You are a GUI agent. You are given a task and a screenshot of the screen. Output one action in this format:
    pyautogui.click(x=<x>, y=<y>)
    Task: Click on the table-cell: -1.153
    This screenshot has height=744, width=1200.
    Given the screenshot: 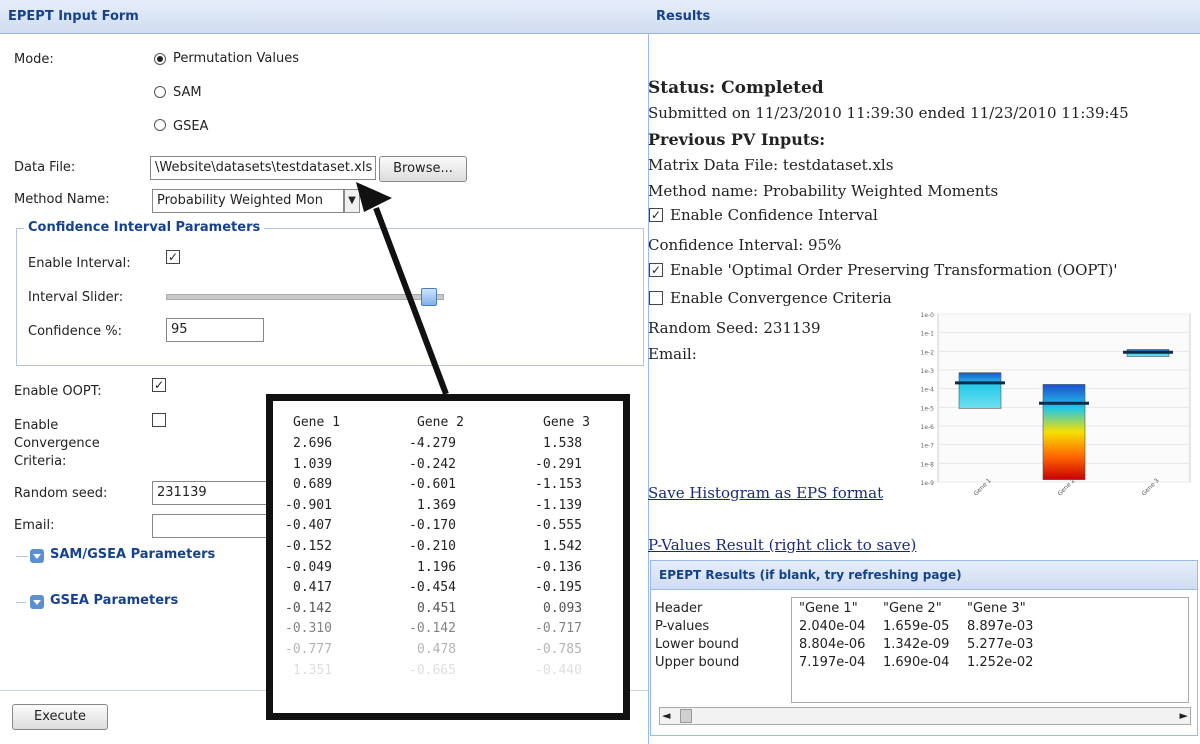 What is the action you would take?
    pyautogui.click(x=558, y=485)
    